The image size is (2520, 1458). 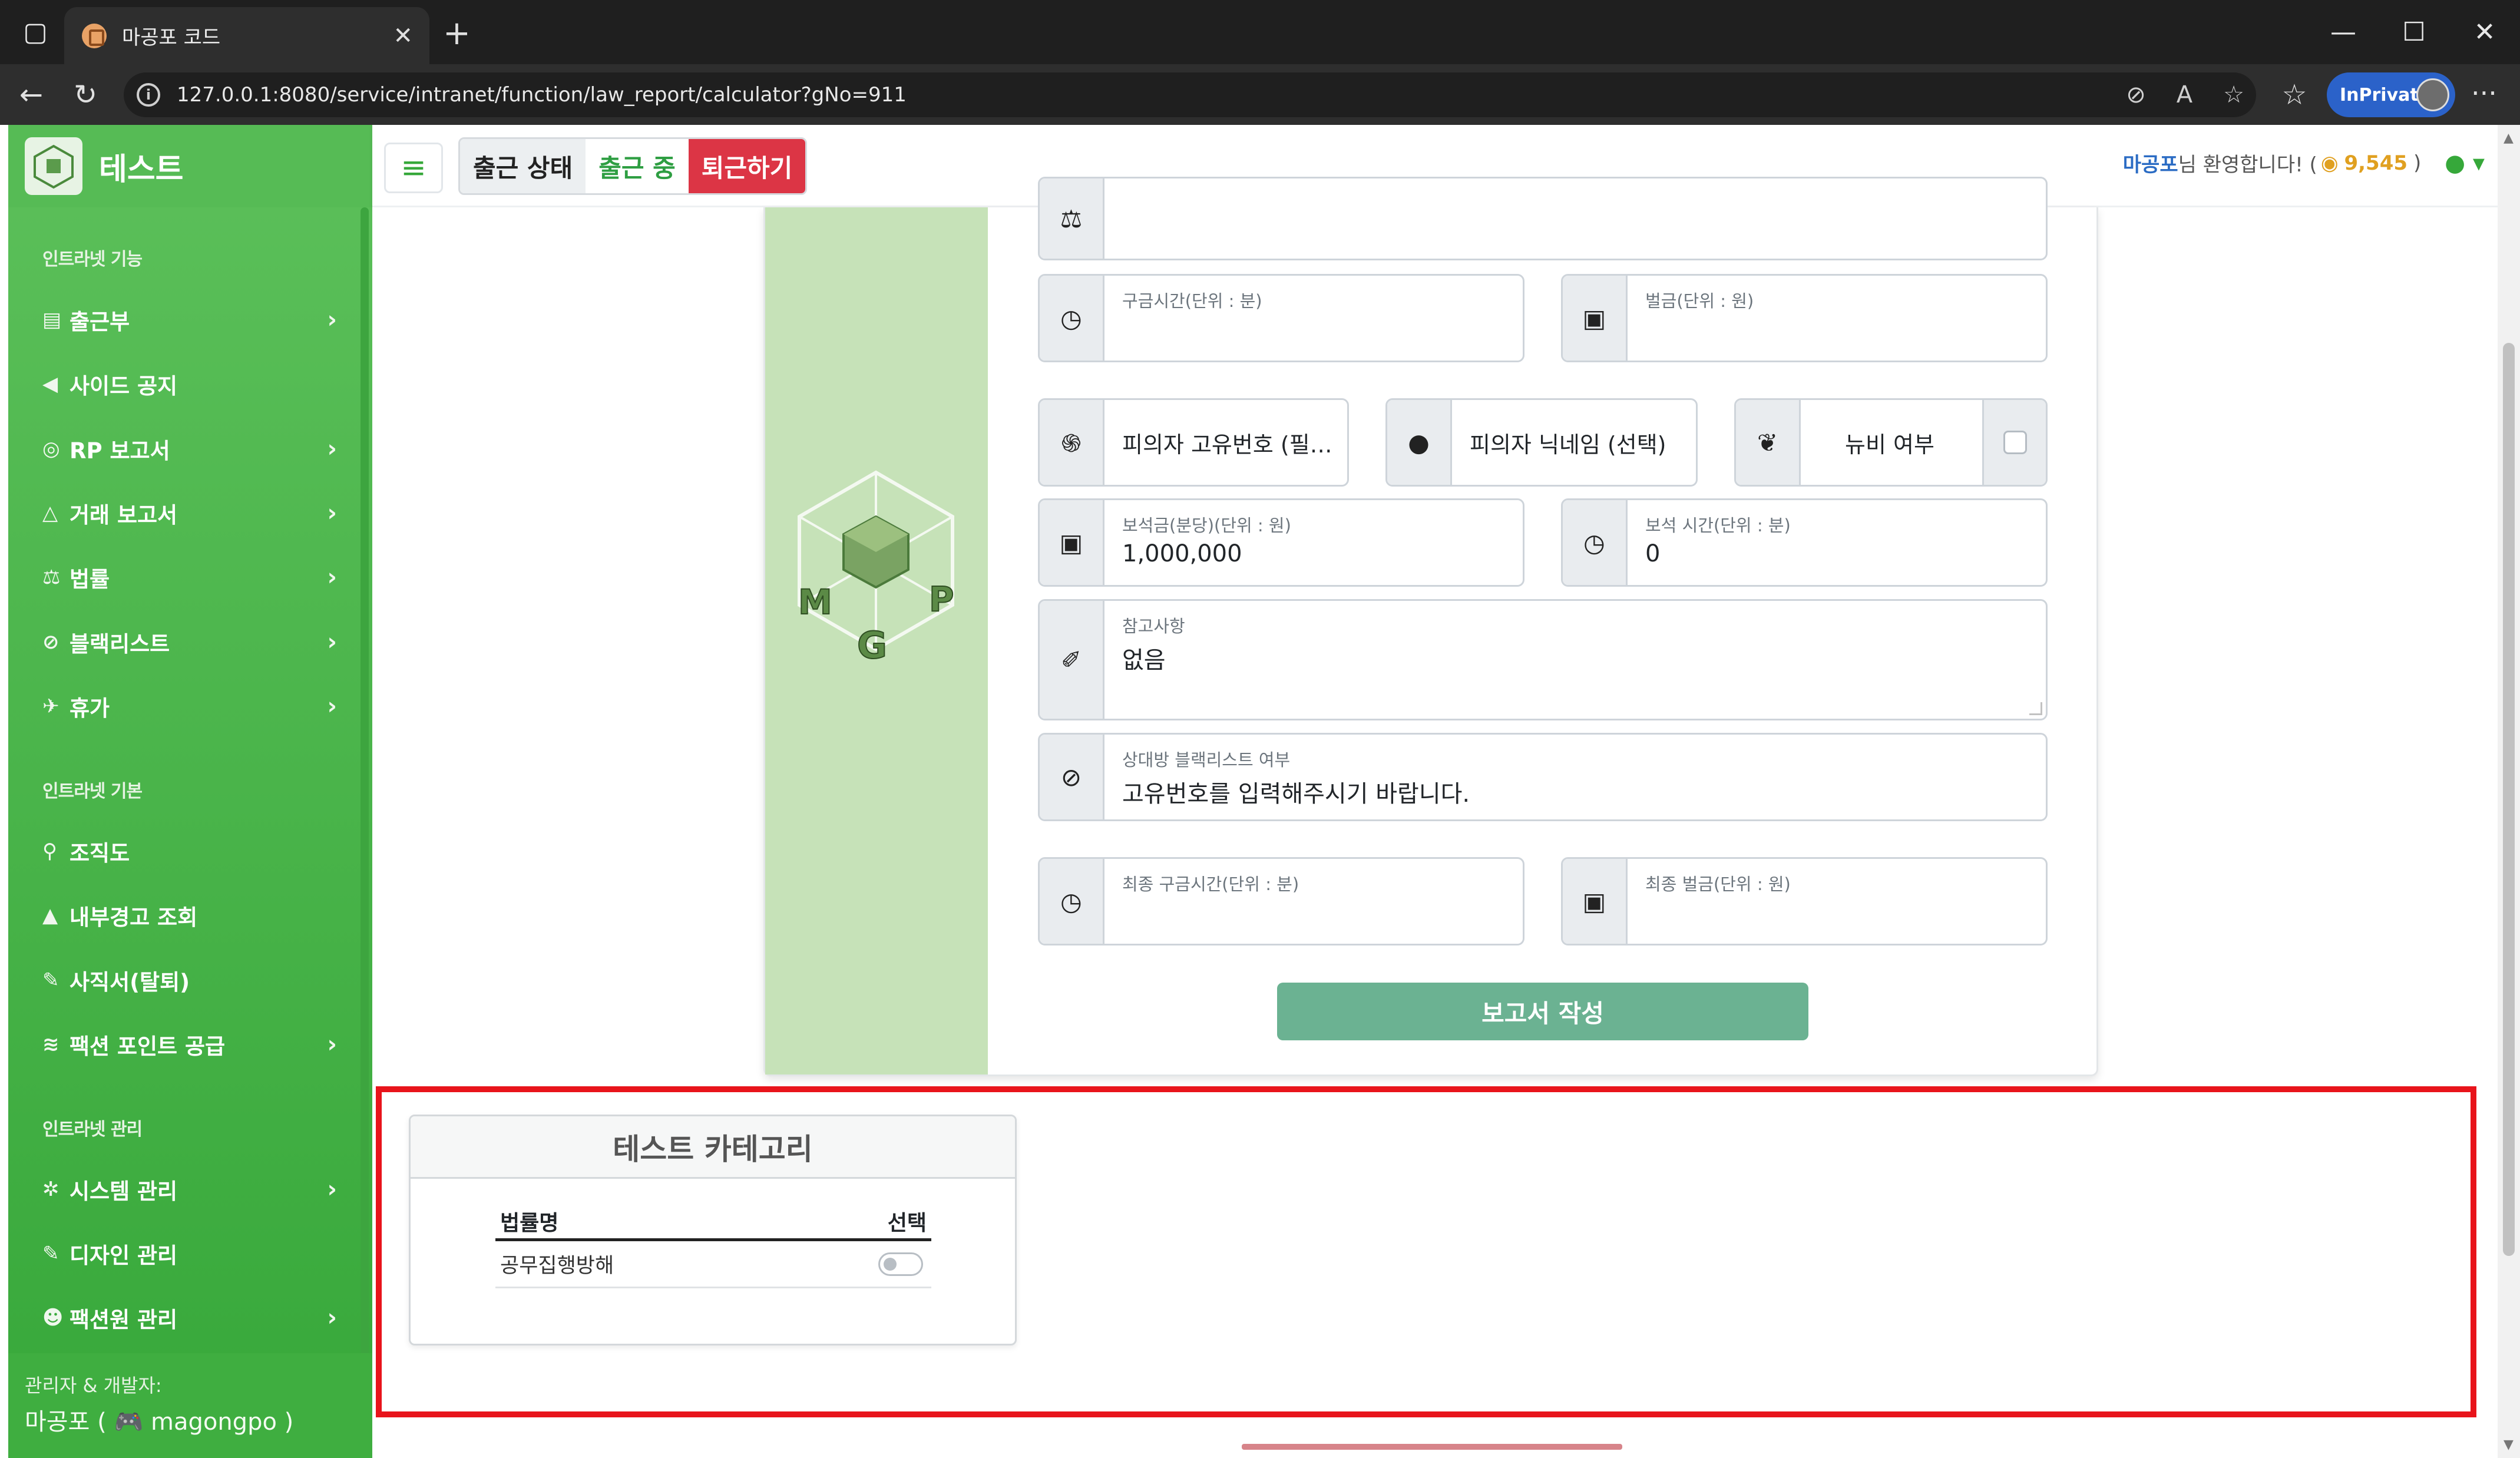 I want to click on bail-amount-field: ▣ 보석금(분당)(단위 : 원) 1,000,000, so click(x=1281, y=542).